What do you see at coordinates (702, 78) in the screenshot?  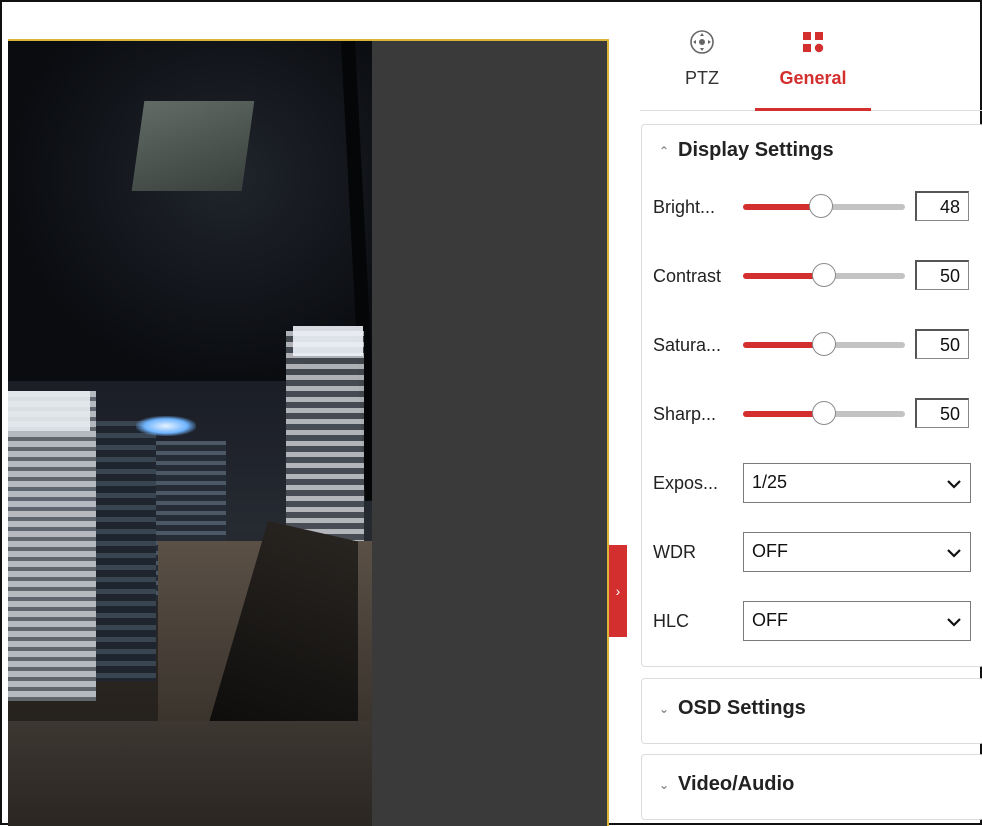 I see `tab-ptz-label: PTZ` at bounding box center [702, 78].